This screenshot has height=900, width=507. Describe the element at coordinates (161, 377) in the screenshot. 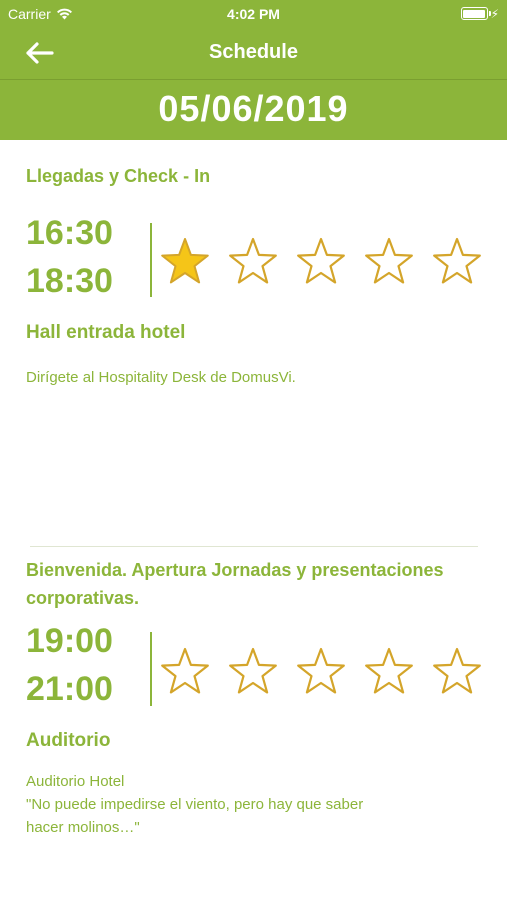

I see `event-description-line: Dirígete al Hospitality Desk de DomusVi.` at that location.